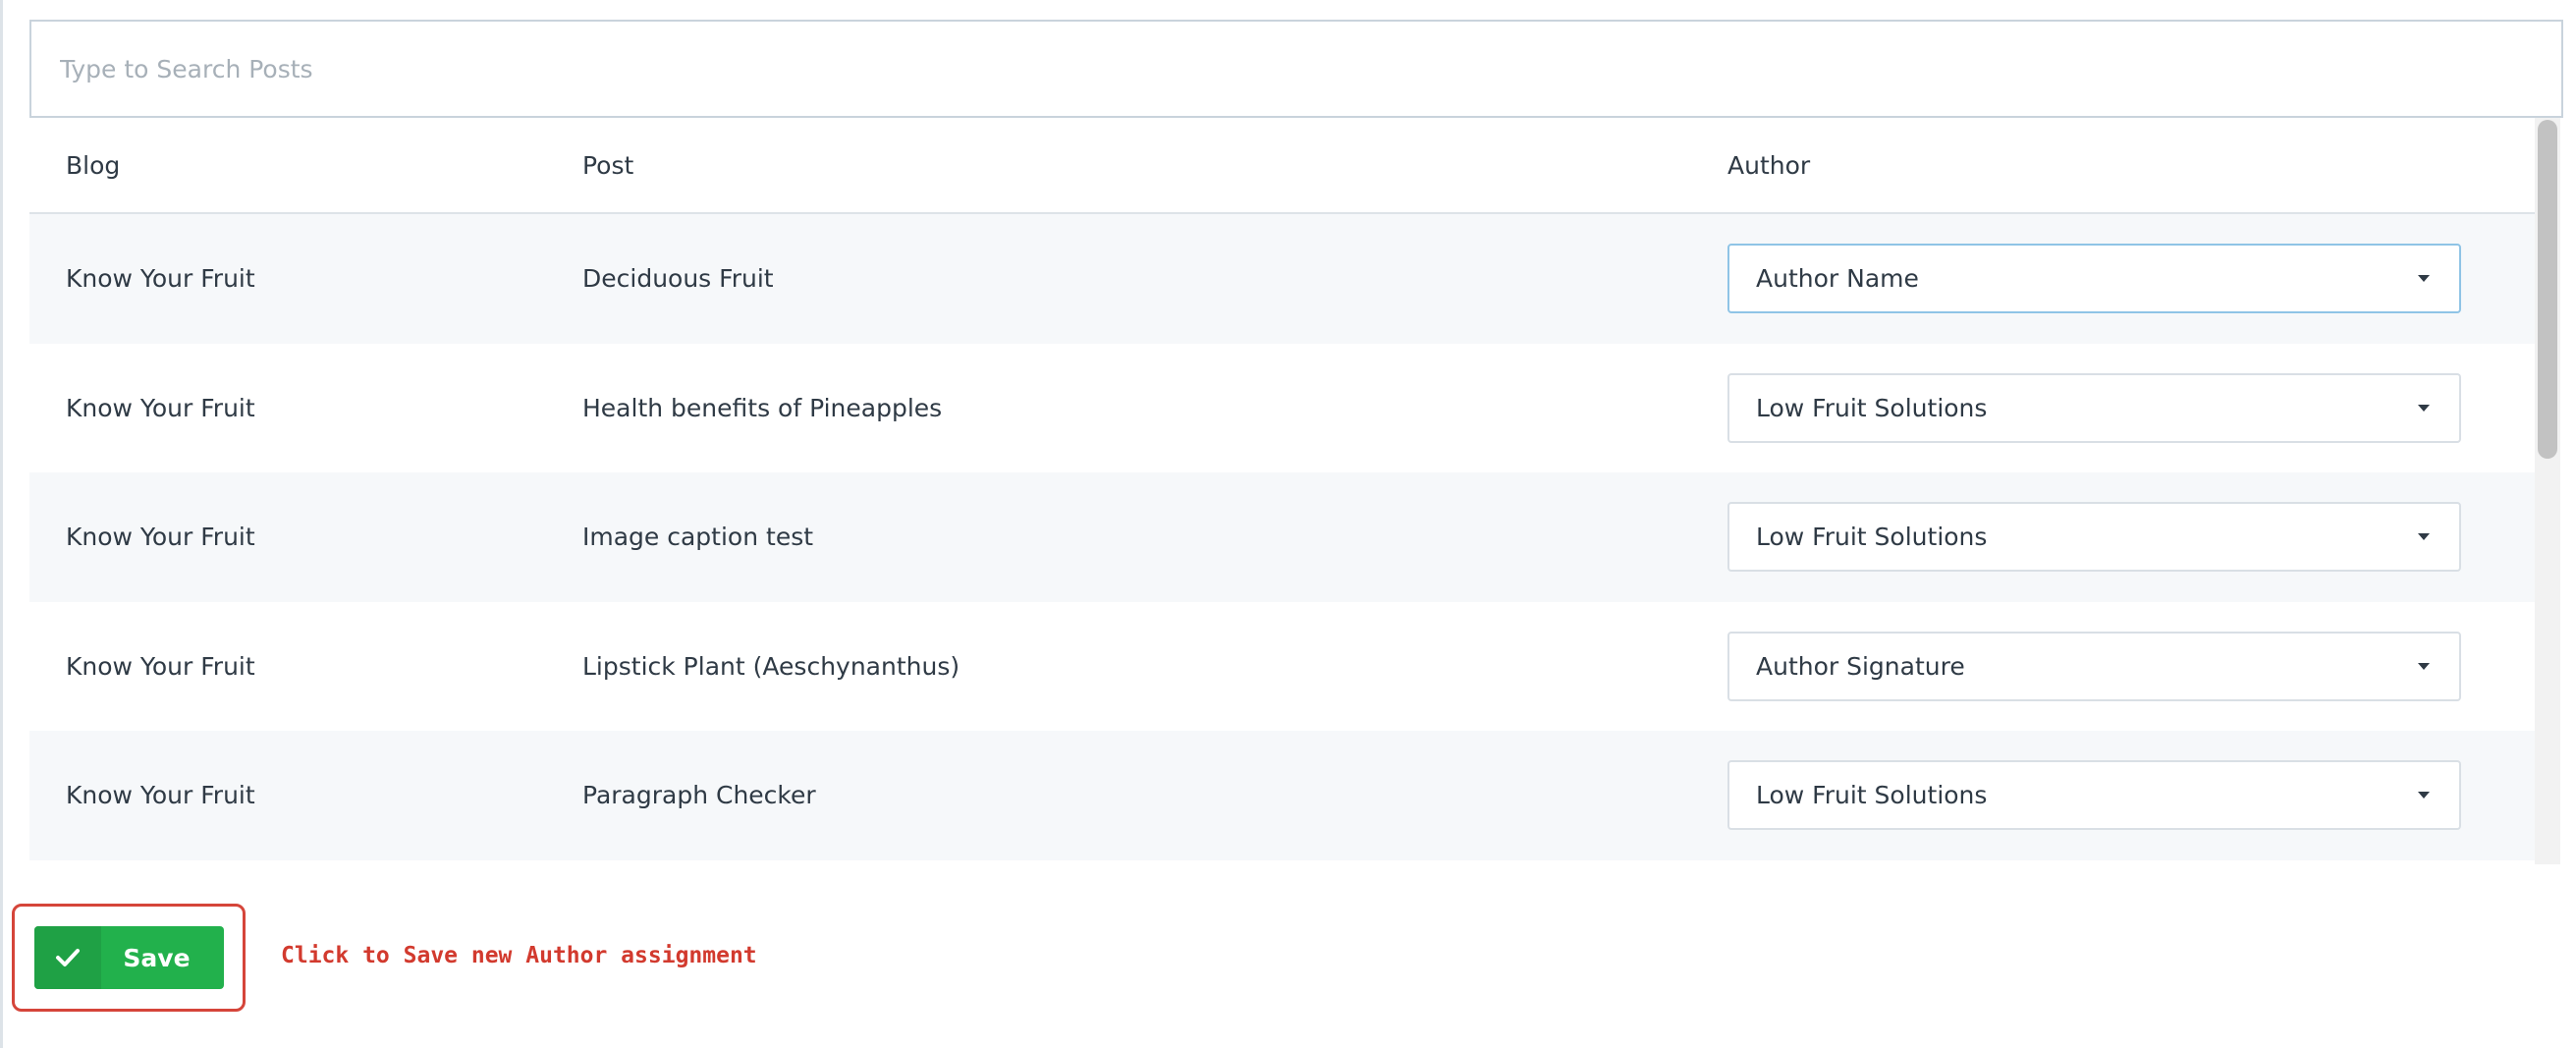  Describe the element at coordinates (157, 958) in the screenshot. I see `save-button-label: Save` at that location.